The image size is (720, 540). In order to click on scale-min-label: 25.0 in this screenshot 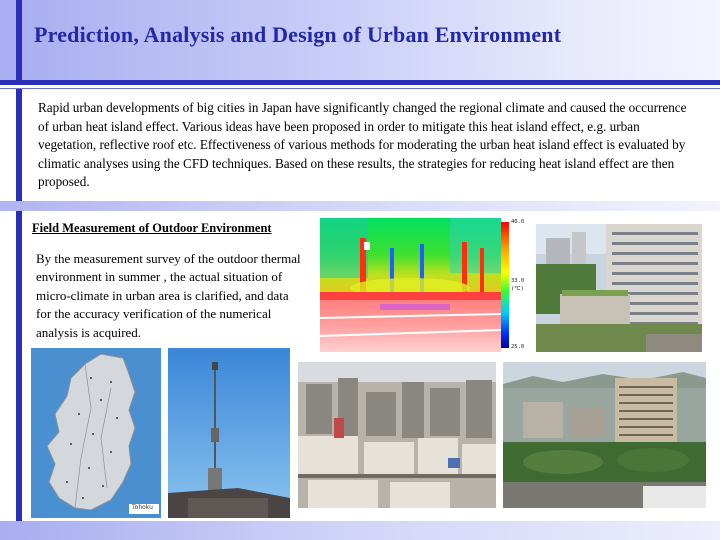, I will do `click(518, 347)`.